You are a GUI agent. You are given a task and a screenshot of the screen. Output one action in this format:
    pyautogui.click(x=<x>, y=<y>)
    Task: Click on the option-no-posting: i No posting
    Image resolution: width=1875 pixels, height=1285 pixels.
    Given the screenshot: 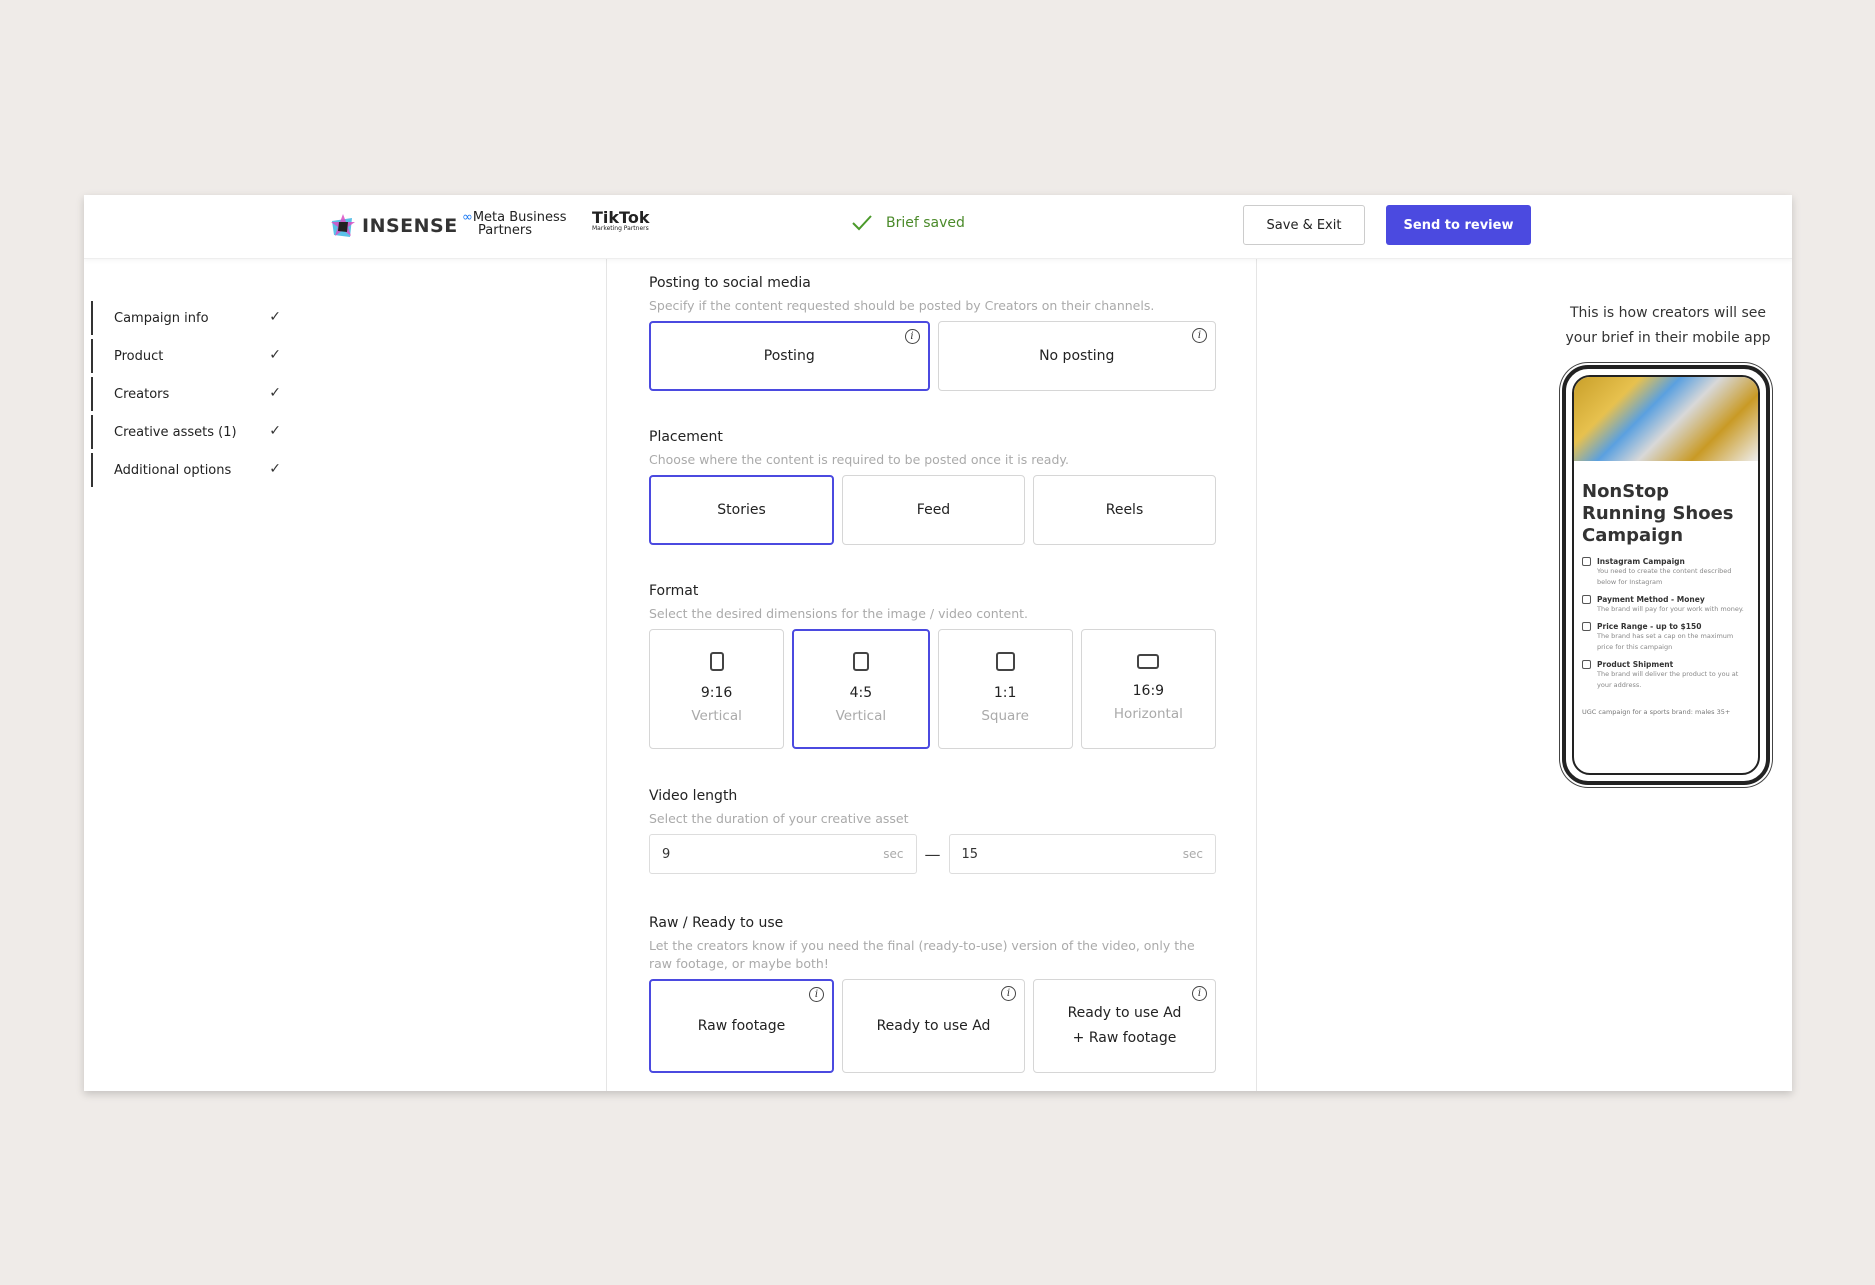 What is the action you would take?
    pyautogui.click(x=1076, y=356)
    